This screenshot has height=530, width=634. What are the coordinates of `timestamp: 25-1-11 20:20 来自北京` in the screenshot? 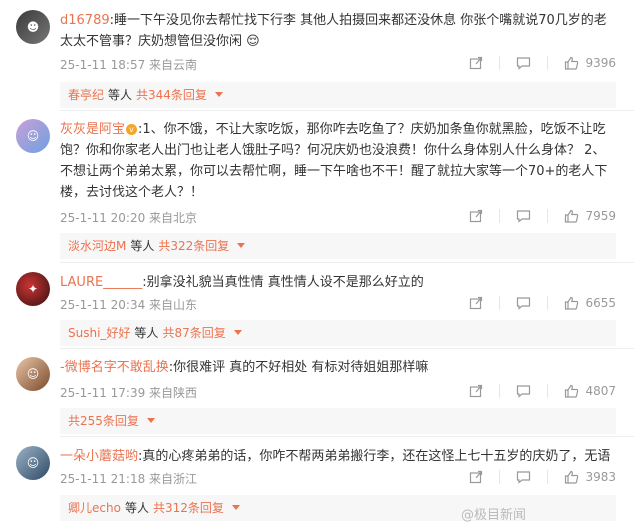 It's located at (129, 218).